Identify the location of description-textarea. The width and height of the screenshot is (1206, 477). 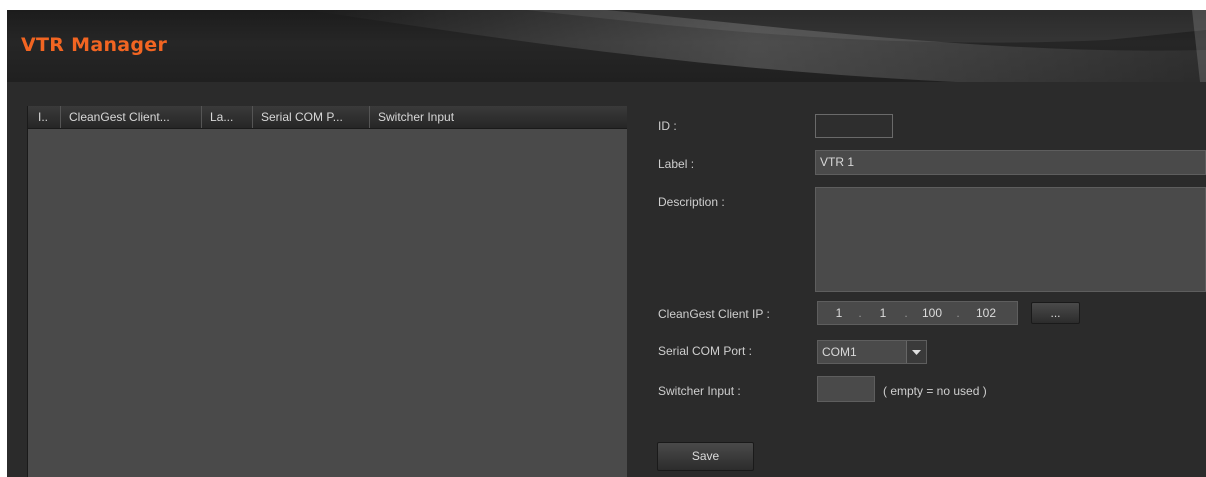
(1010, 239).